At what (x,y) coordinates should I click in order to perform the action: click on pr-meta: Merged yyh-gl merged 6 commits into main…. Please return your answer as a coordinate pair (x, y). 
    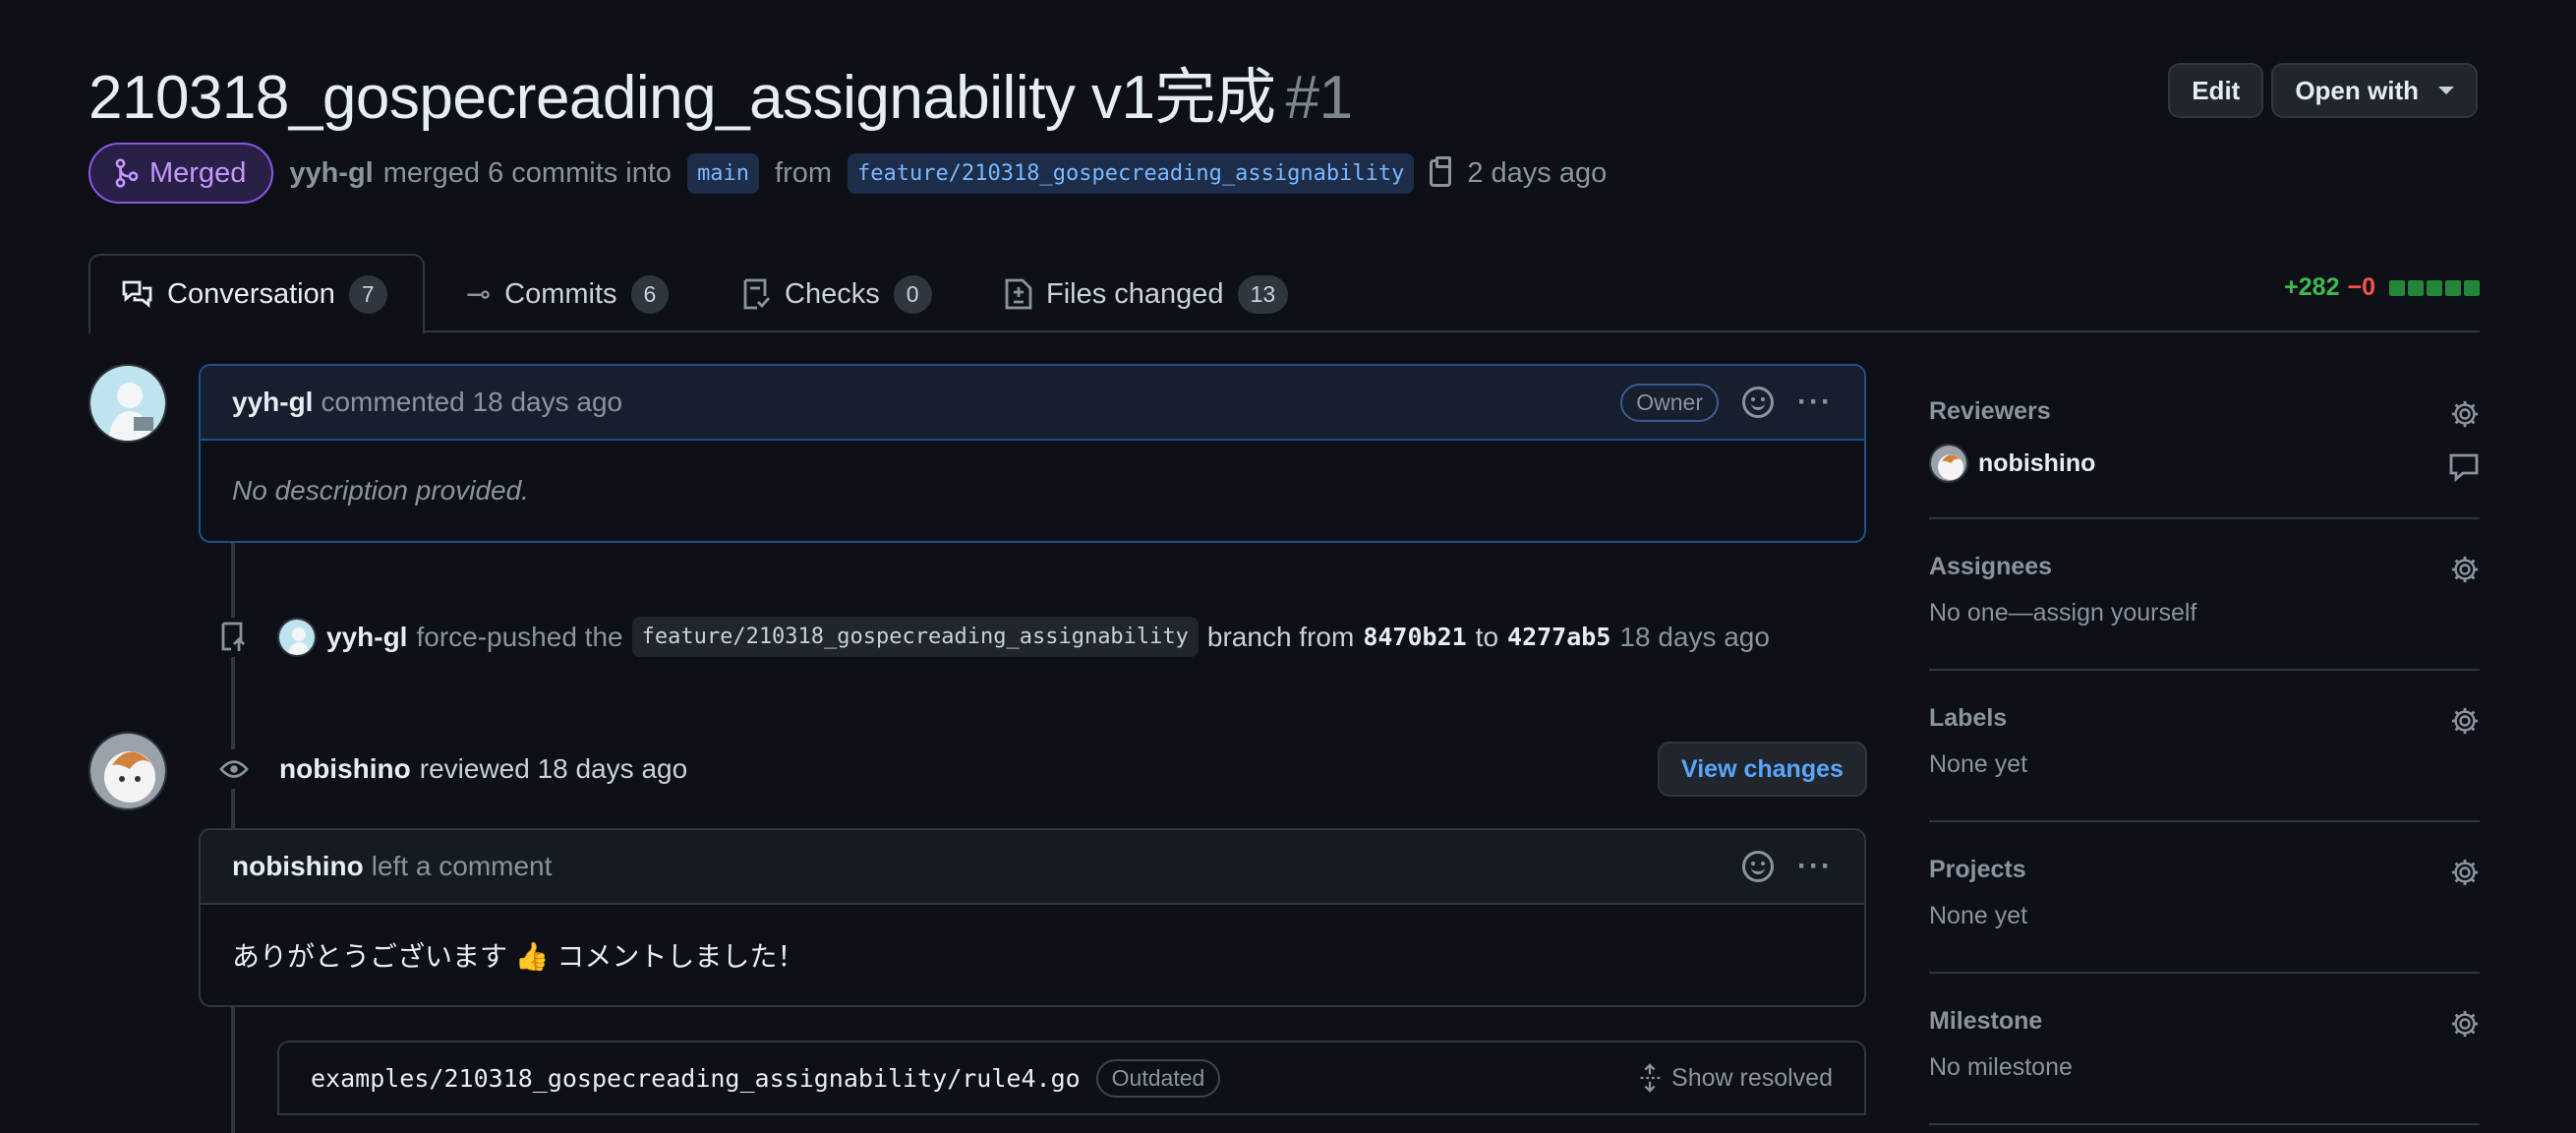
    Looking at the image, I should click on (847, 173).